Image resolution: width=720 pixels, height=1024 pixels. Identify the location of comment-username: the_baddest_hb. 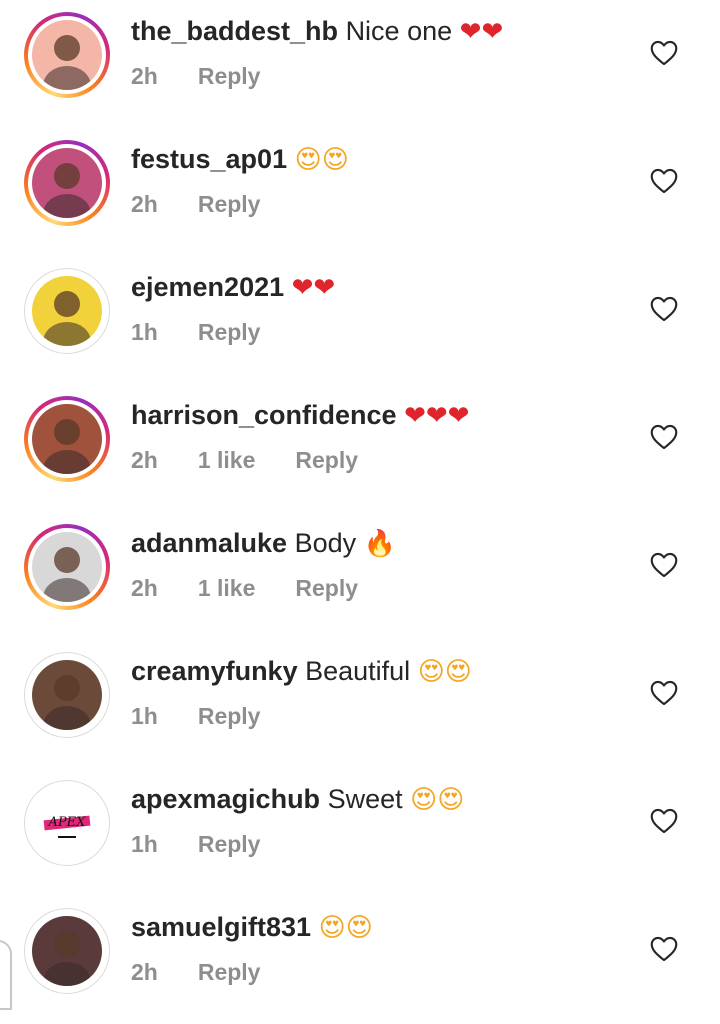
(234, 31).